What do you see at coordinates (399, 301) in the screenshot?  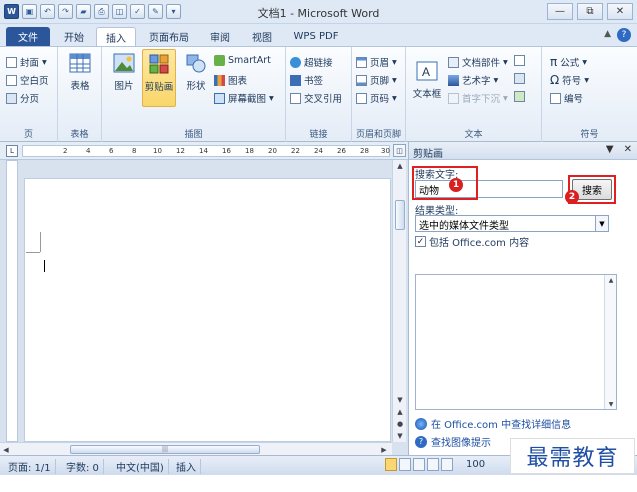 I see `vertical-scrollbar: ▲ ▼ ▲ ● ▼` at bounding box center [399, 301].